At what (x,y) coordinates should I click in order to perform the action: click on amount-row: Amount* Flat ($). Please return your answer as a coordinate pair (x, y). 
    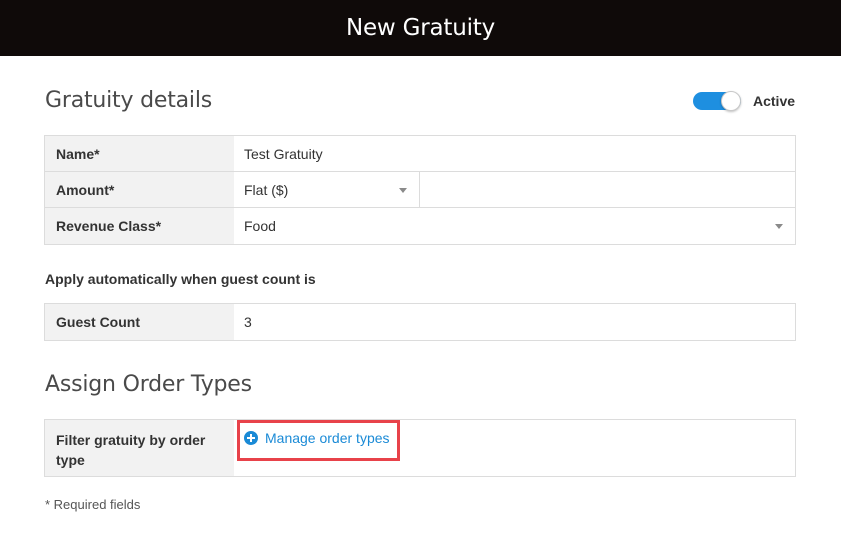
    Looking at the image, I should click on (420, 190).